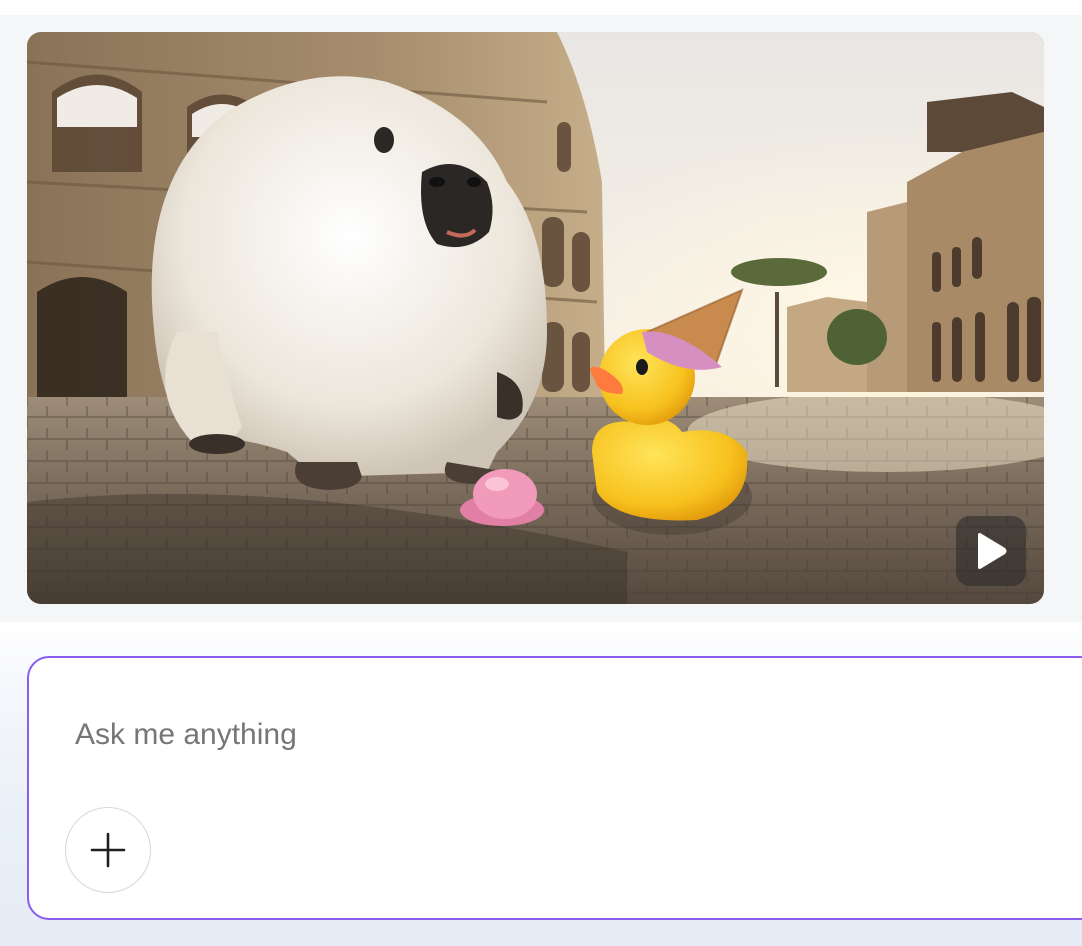 Image resolution: width=1082 pixels, height=946 pixels. I want to click on plus-icon, so click(108, 850).